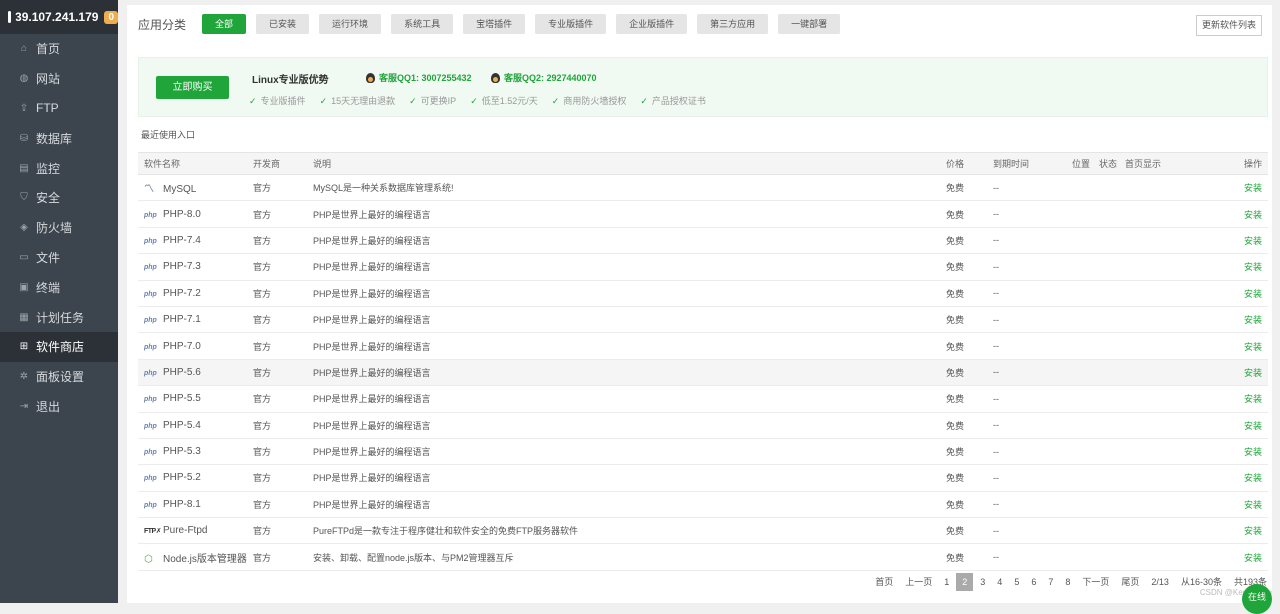  What do you see at coordinates (57, 17) in the screenshot?
I see `server-ip: 39.107.241.179` at bounding box center [57, 17].